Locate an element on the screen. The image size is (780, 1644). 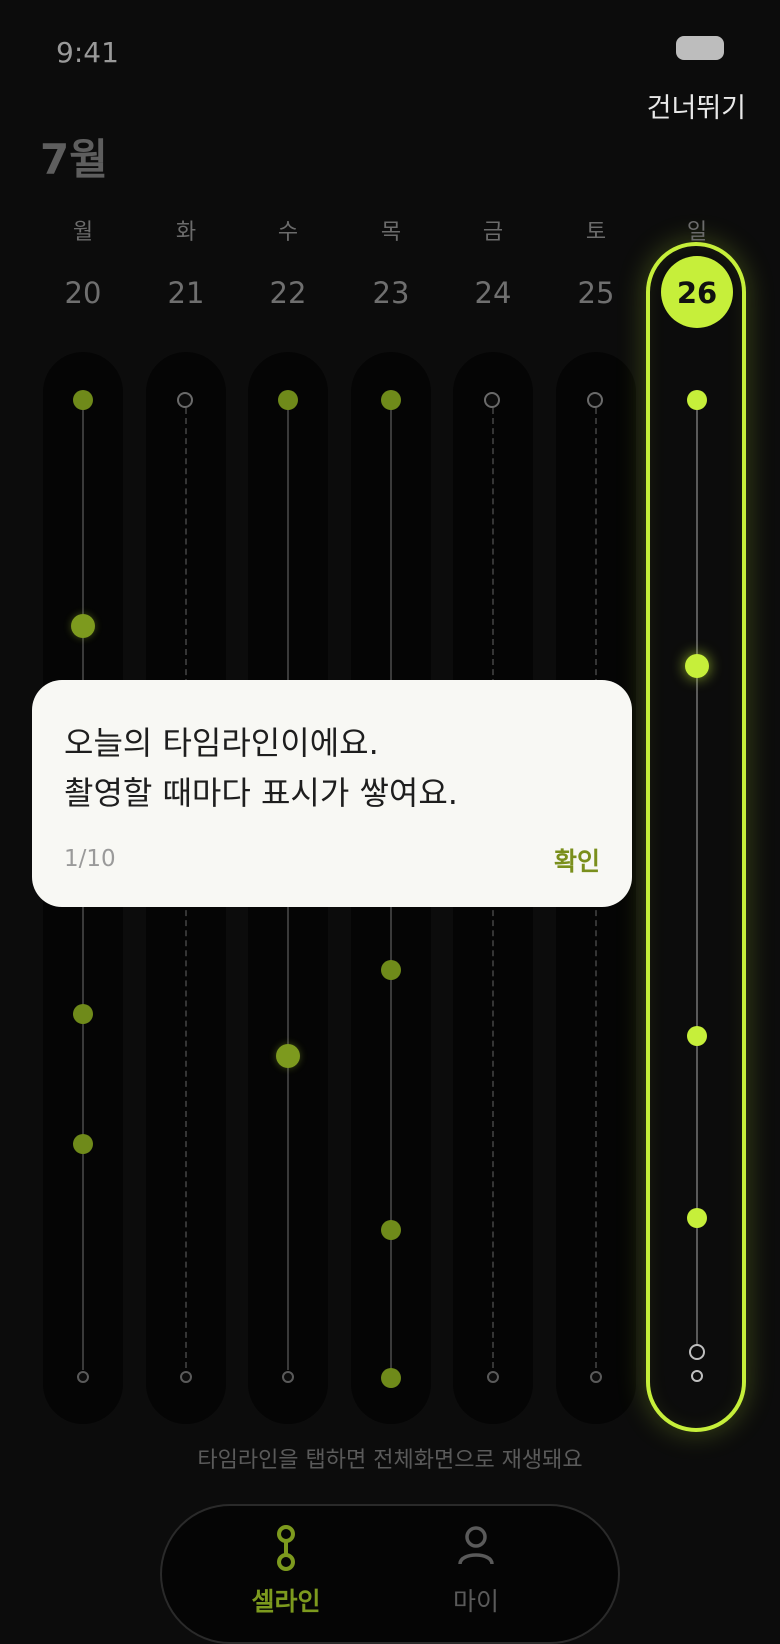
onboarding-tooltip: 오늘의 타임라인이에요. 촬영할 때마다 표시가 쌓여요. 1/10 확인 is located at coordinates (332, 793).